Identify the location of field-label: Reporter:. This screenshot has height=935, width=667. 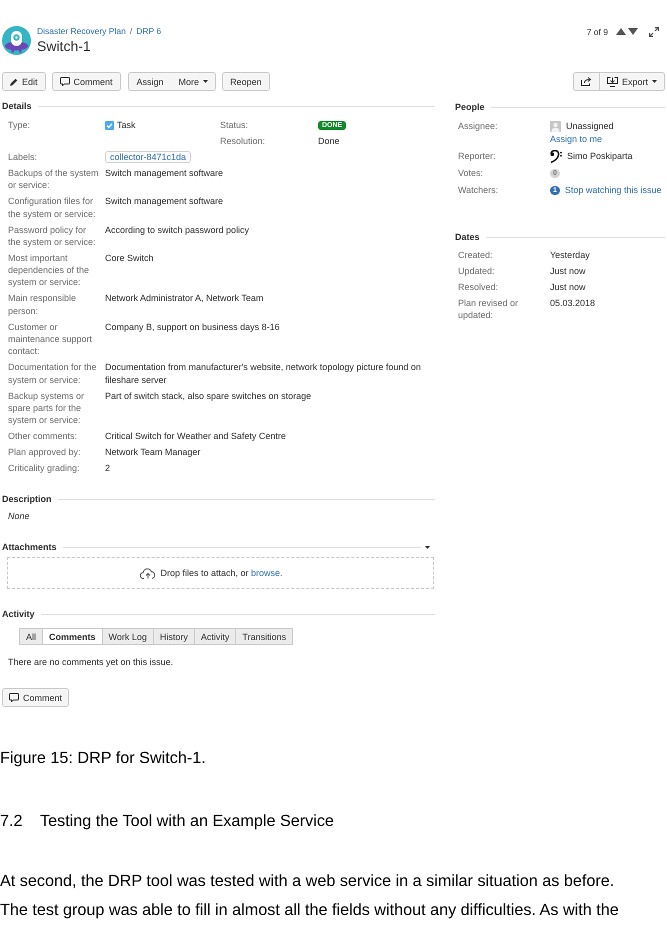
(477, 156).